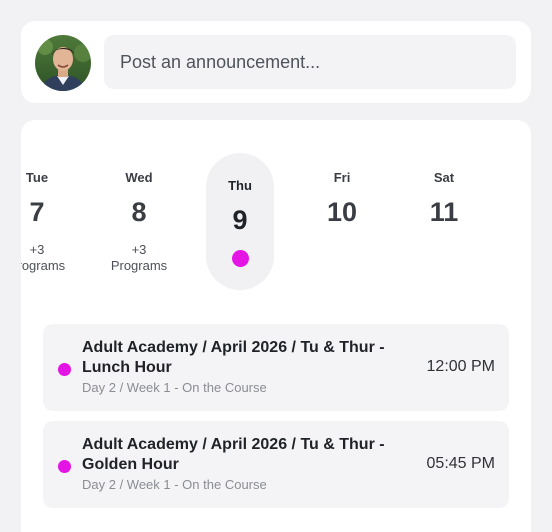  I want to click on day-tue: Tue 7 +3 Programs, so click(54, 200).